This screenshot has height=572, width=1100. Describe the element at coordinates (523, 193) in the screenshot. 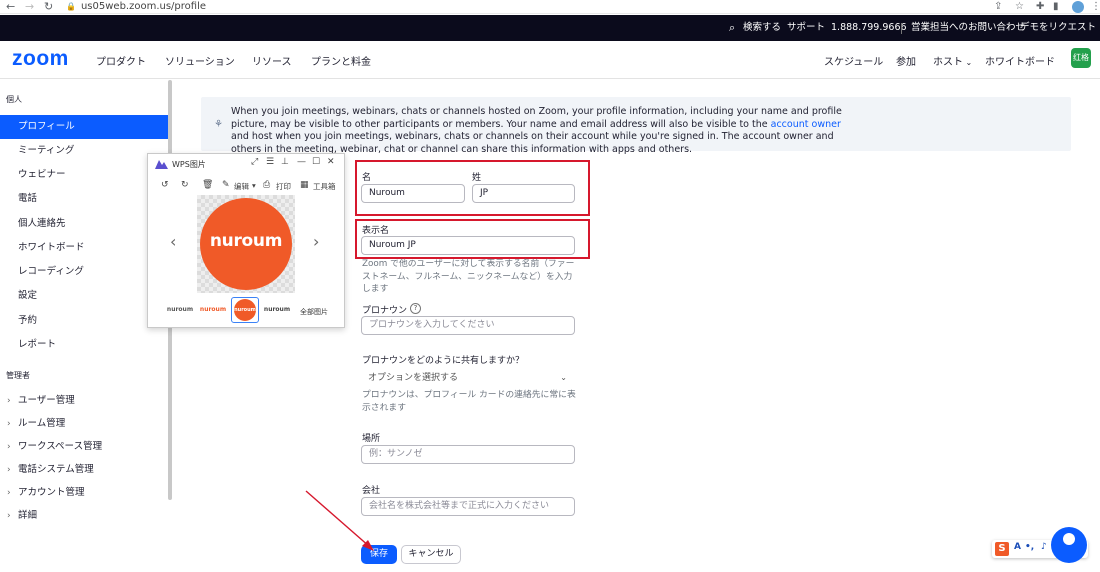

I see `last-name-field: JP` at that location.